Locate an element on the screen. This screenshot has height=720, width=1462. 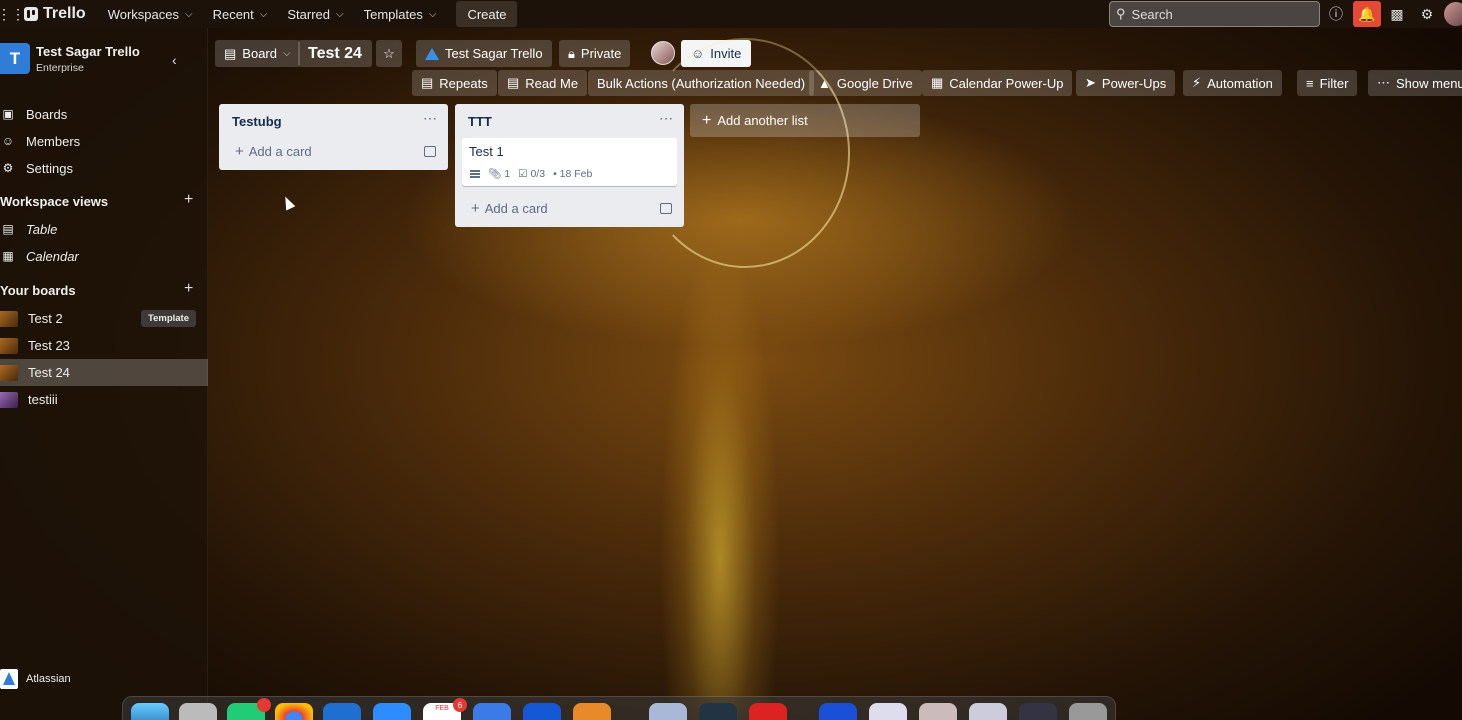
trello-icon: ▣ is located at coordinates (8, 114).